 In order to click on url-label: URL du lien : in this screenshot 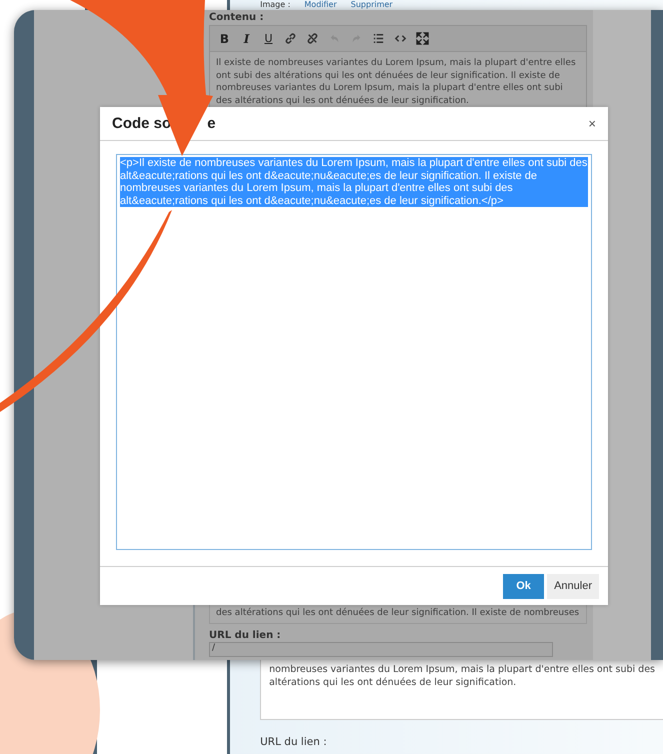, I will do `click(294, 742)`.